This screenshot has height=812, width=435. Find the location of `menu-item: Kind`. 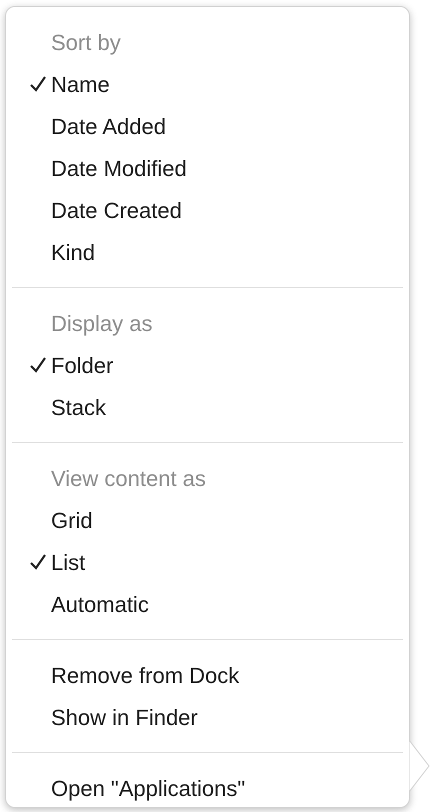

menu-item: Kind is located at coordinates (73, 252).